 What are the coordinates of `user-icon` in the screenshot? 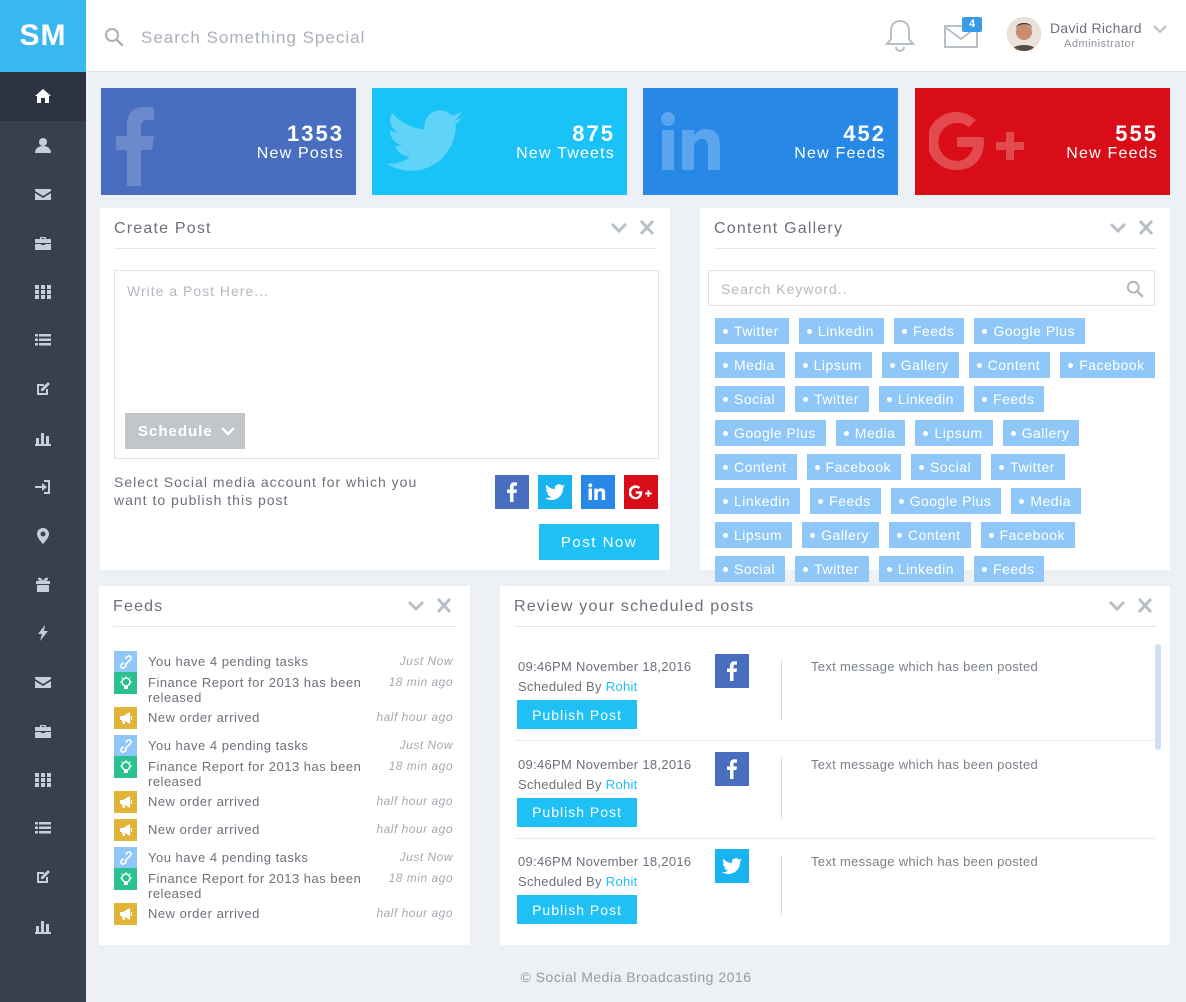 It's located at (43, 146).